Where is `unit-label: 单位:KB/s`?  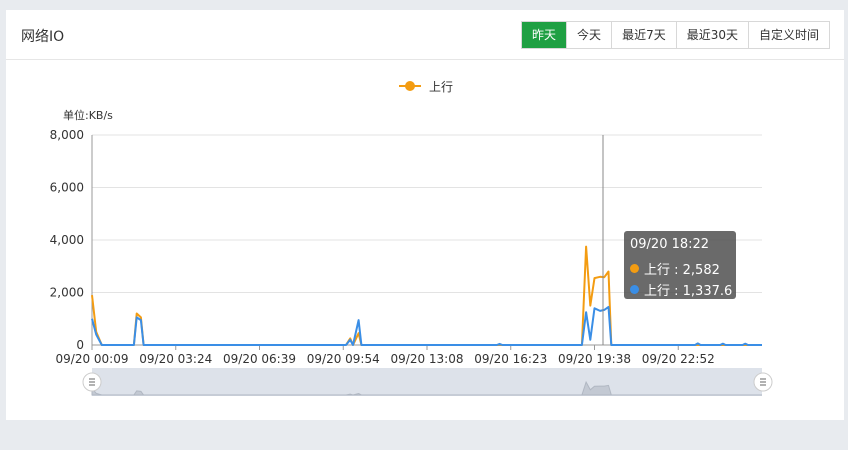
unit-label: 单位:KB/s is located at coordinates (88, 115).